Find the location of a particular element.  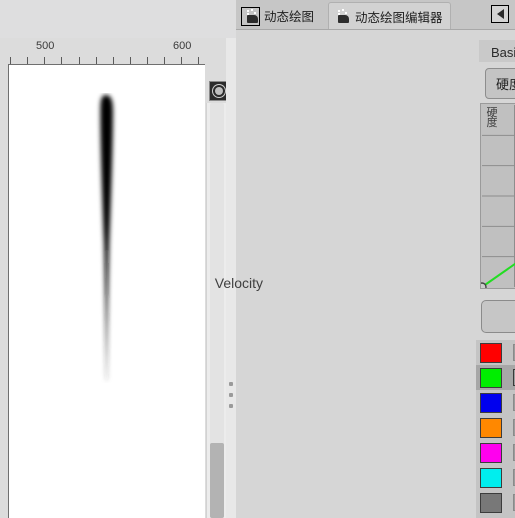

parameter-select: 硬度 is located at coordinates (500, 83).